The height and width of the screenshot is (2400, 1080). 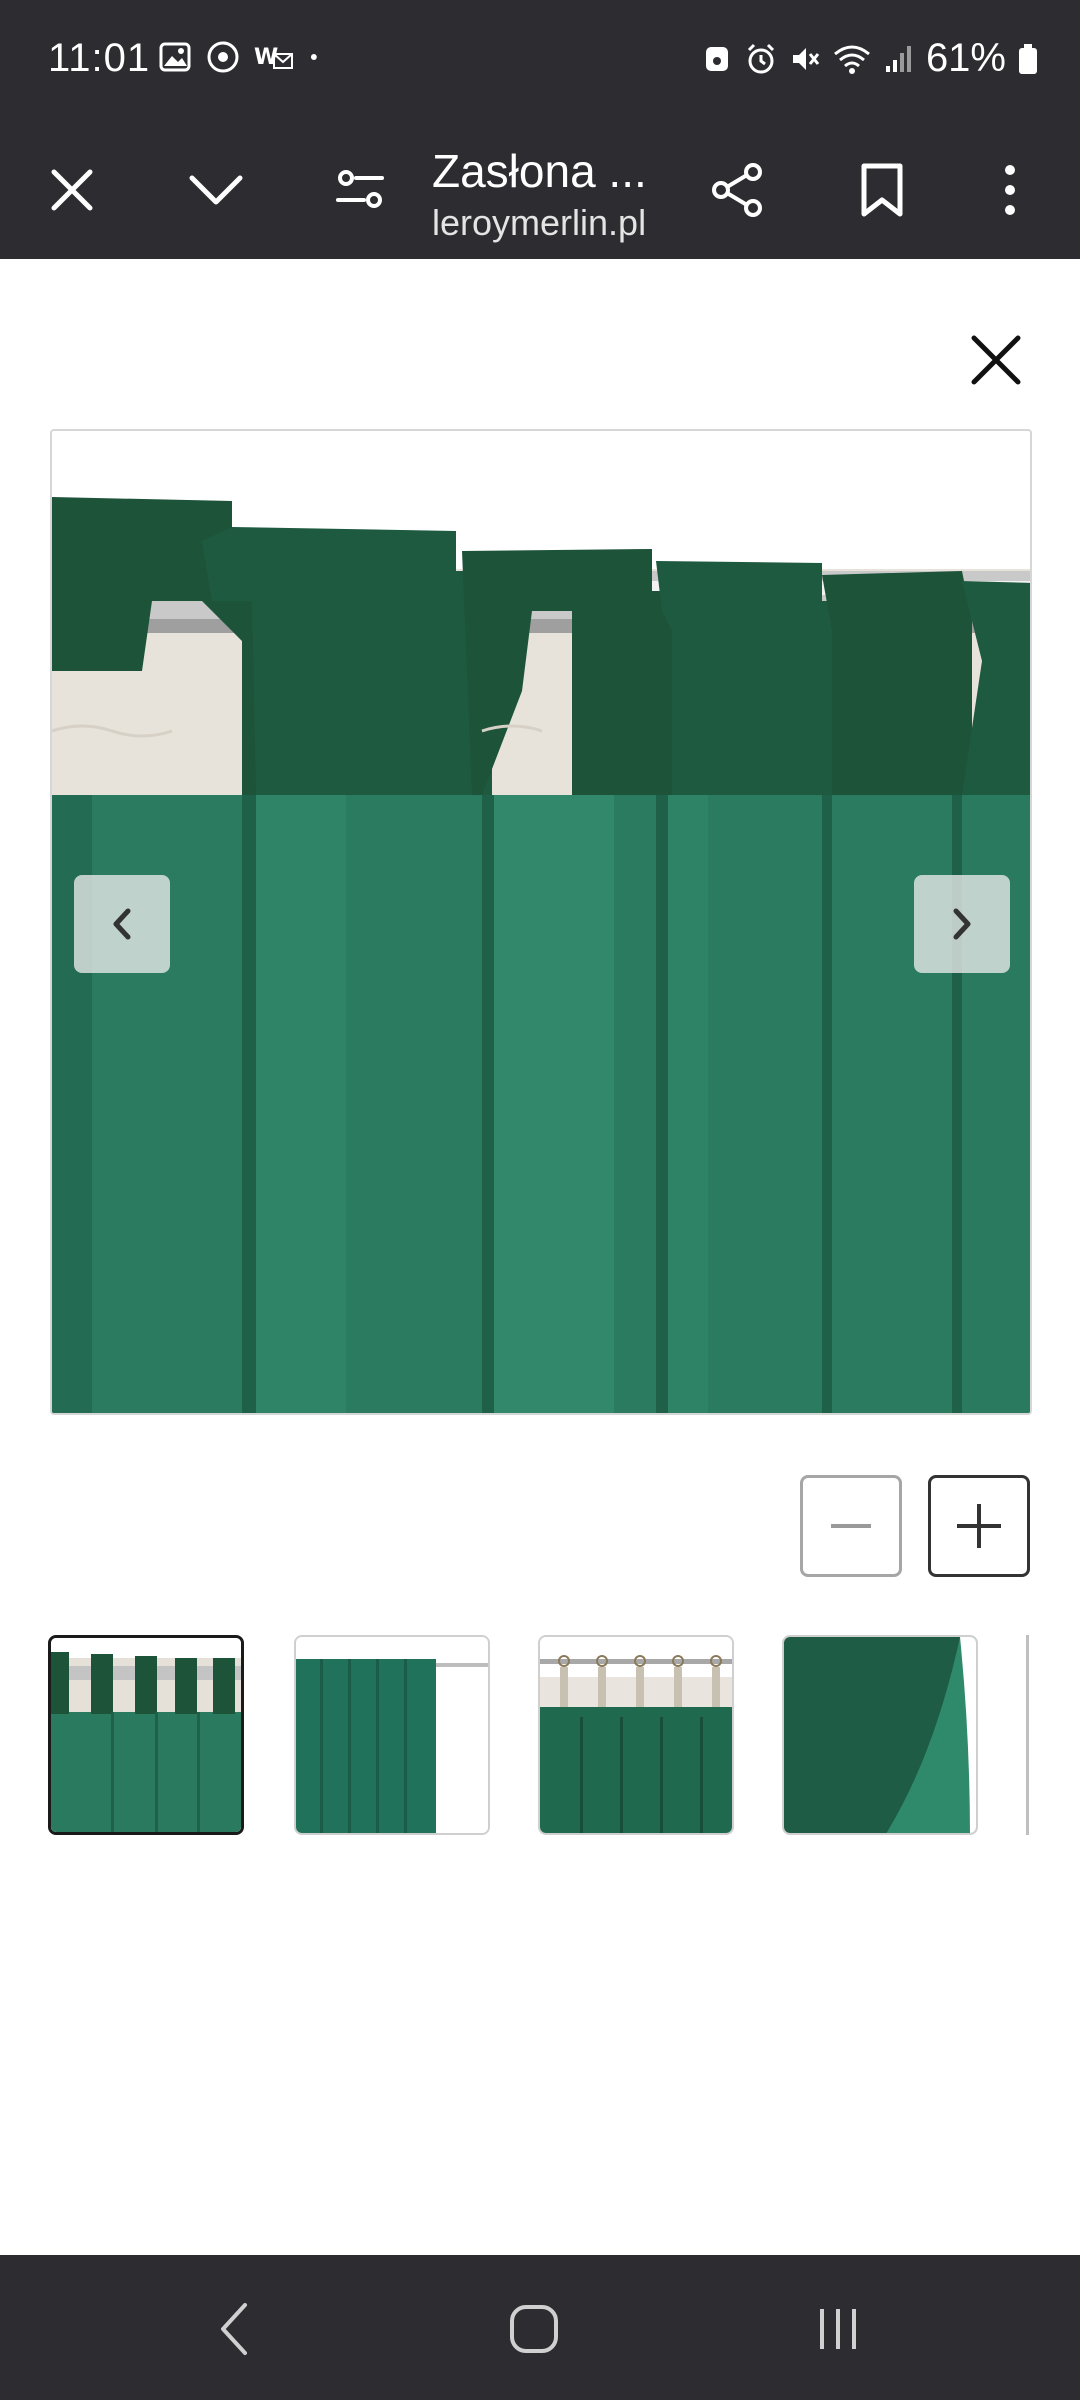 What do you see at coordinates (1028, 58) in the screenshot?
I see `battery-icon` at bounding box center [1028, 58].